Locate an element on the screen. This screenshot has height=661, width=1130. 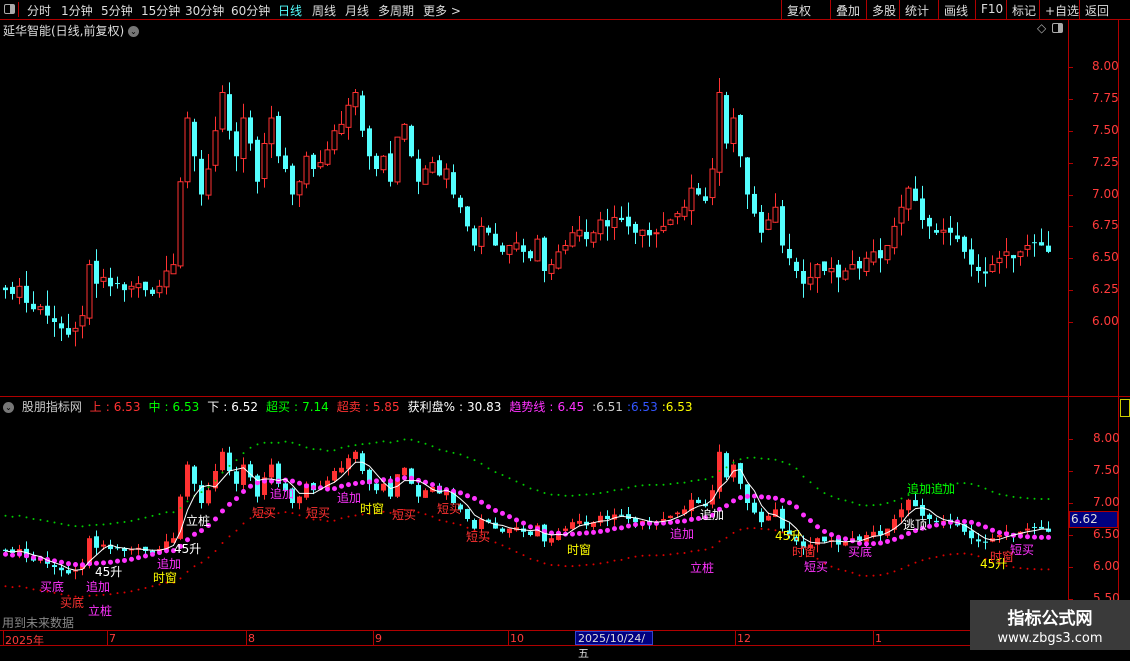
time-axis-label: 8 is located at coordinates (251, 638).